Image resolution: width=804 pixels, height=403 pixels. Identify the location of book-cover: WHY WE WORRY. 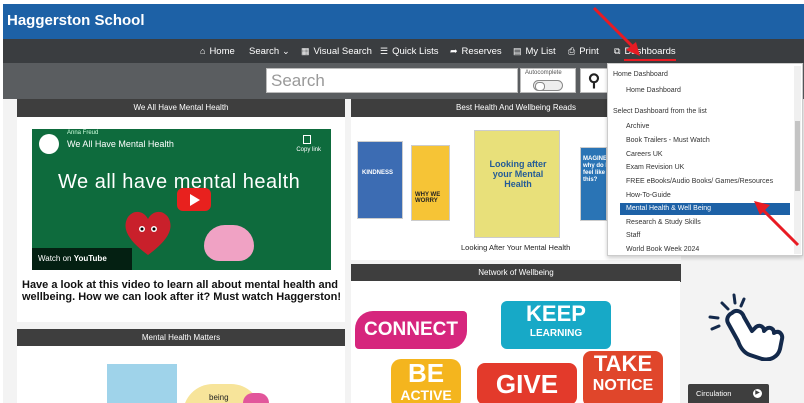
(430, 183).